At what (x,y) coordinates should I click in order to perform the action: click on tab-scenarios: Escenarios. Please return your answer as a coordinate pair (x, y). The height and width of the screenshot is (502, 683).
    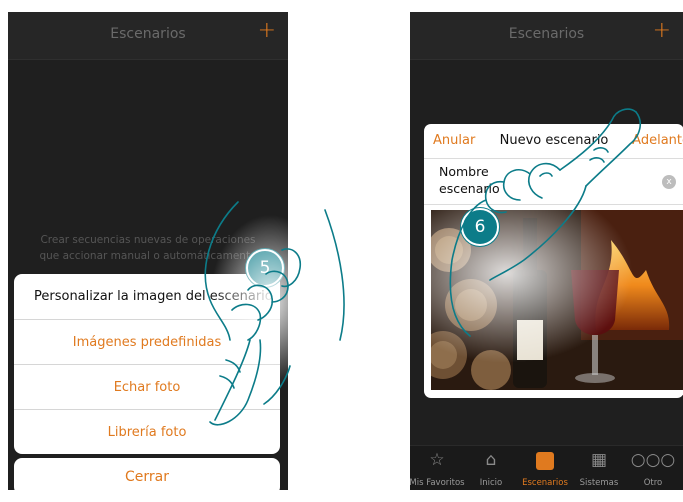
    Looking at the image, I should click on (545, 468).